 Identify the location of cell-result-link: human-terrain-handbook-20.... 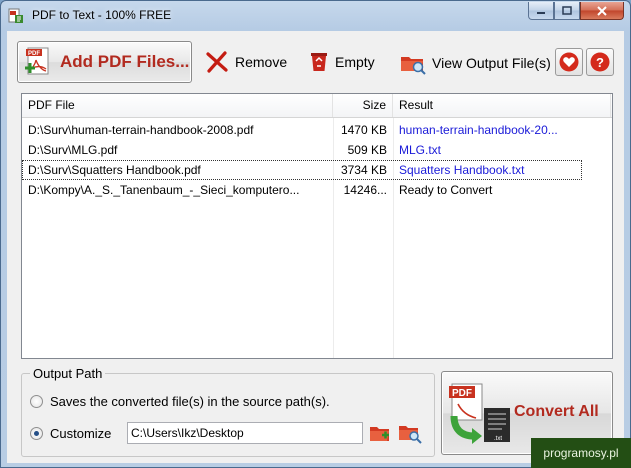
(489, 130).